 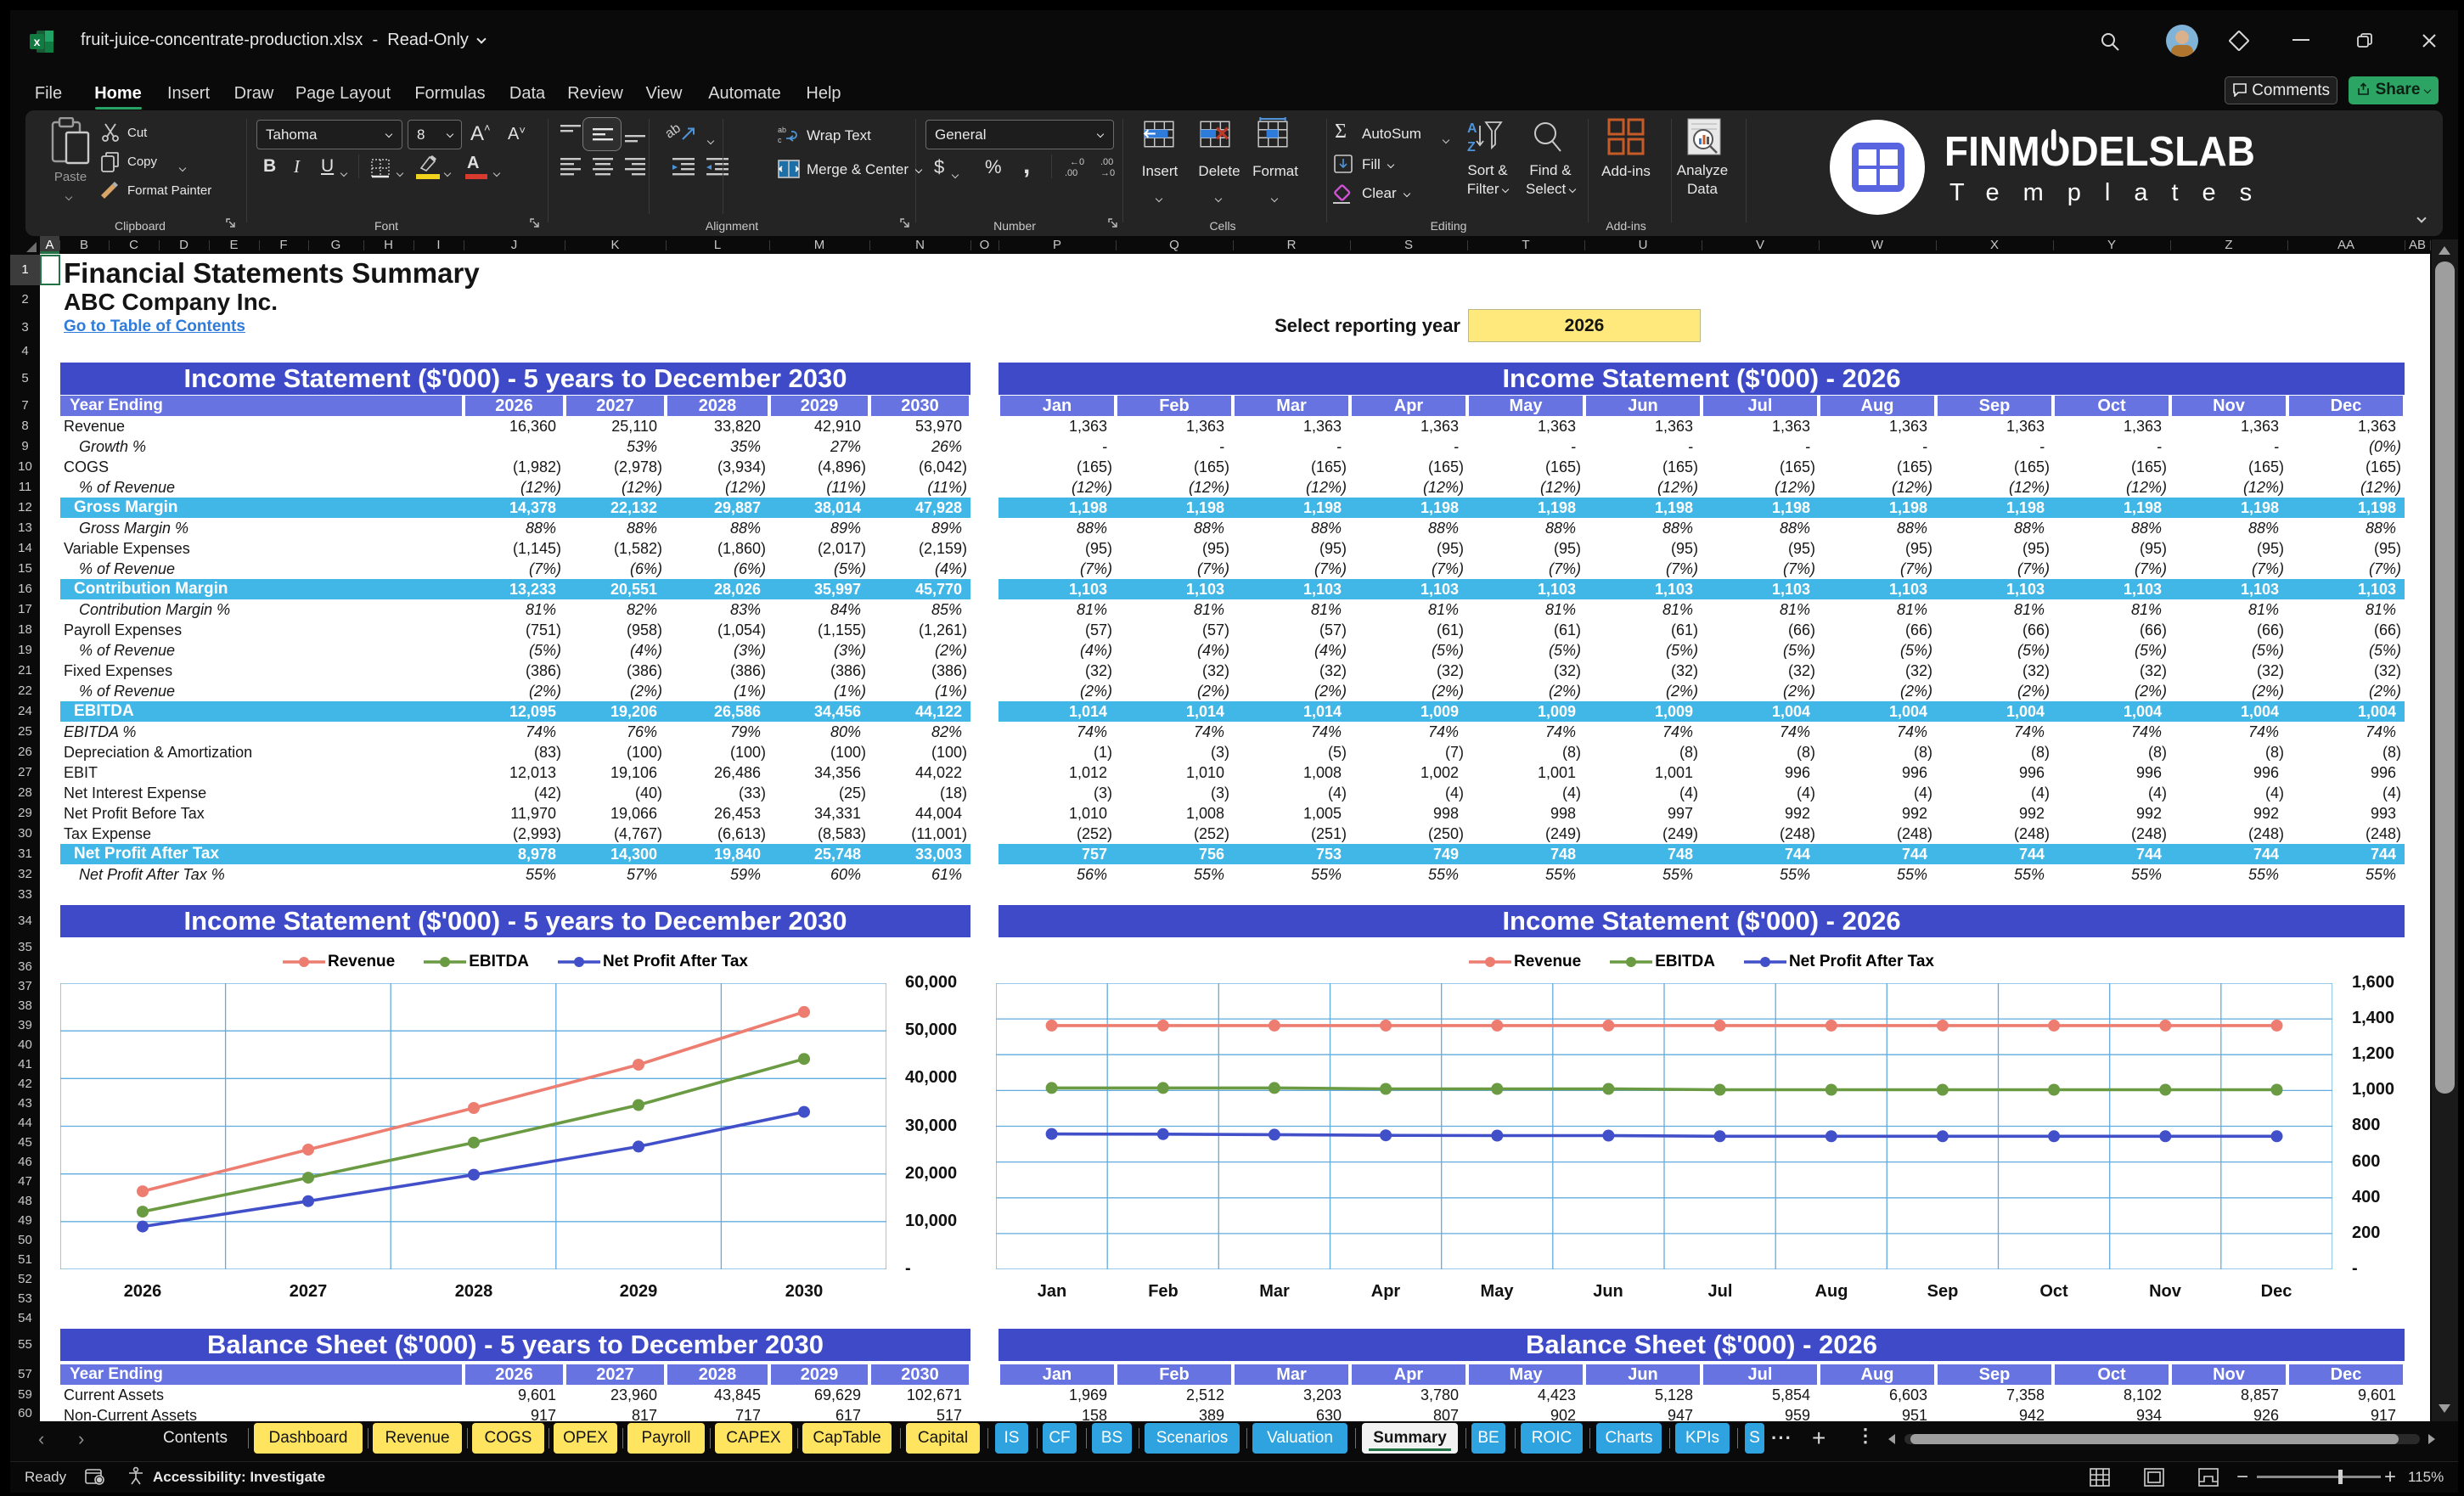 I want to click on svg-text: c, so click(x=780, y=140).